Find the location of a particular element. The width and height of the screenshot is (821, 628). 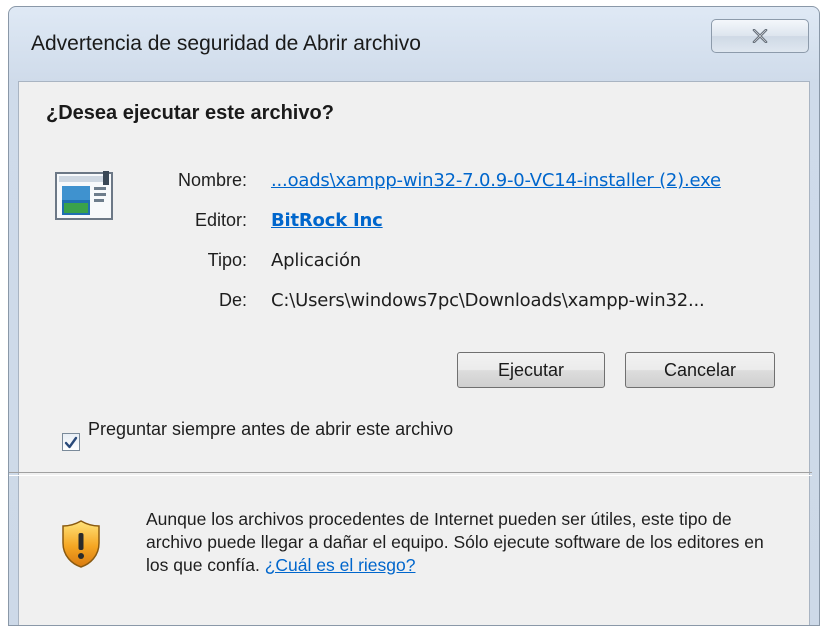

from-label: De: is located at coordinates (232, 300).